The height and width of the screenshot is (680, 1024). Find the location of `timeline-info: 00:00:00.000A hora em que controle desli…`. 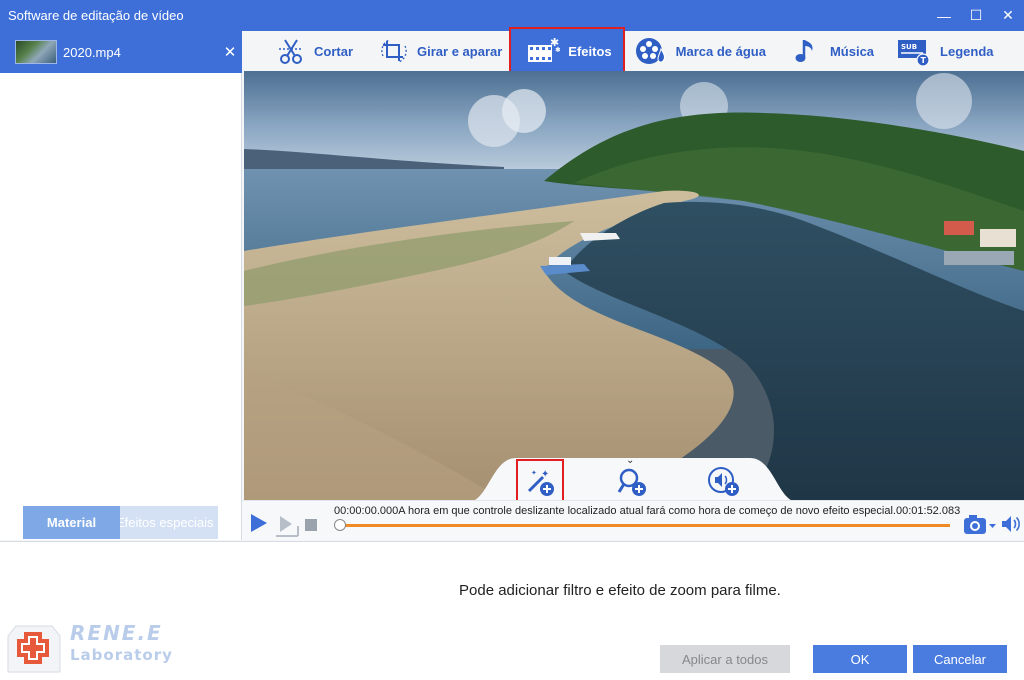

timeline-info: 00:00:00.000A hora em que controle desli… is located at coordinates (647, 511).